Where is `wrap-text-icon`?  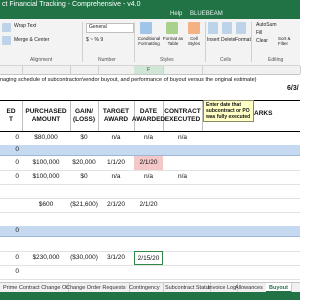 wrap-text-icon is located at coordinates (6, 27).